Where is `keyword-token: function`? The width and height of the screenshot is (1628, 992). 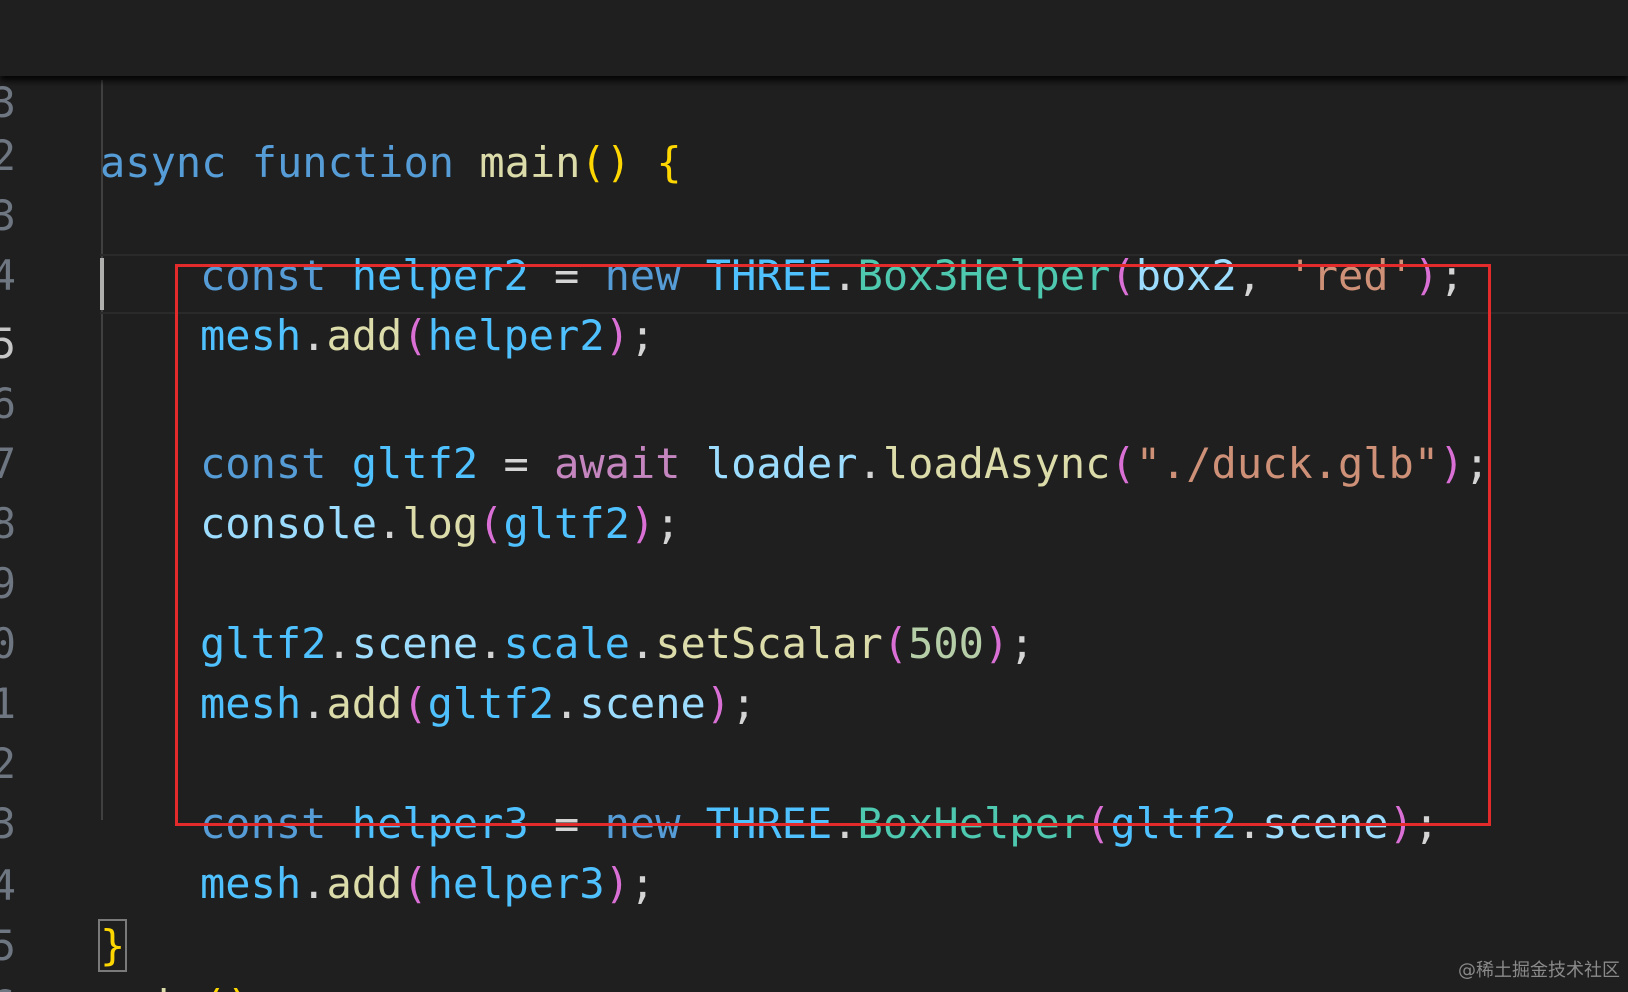 keyword-token: function is located at coordinates (353, 162).